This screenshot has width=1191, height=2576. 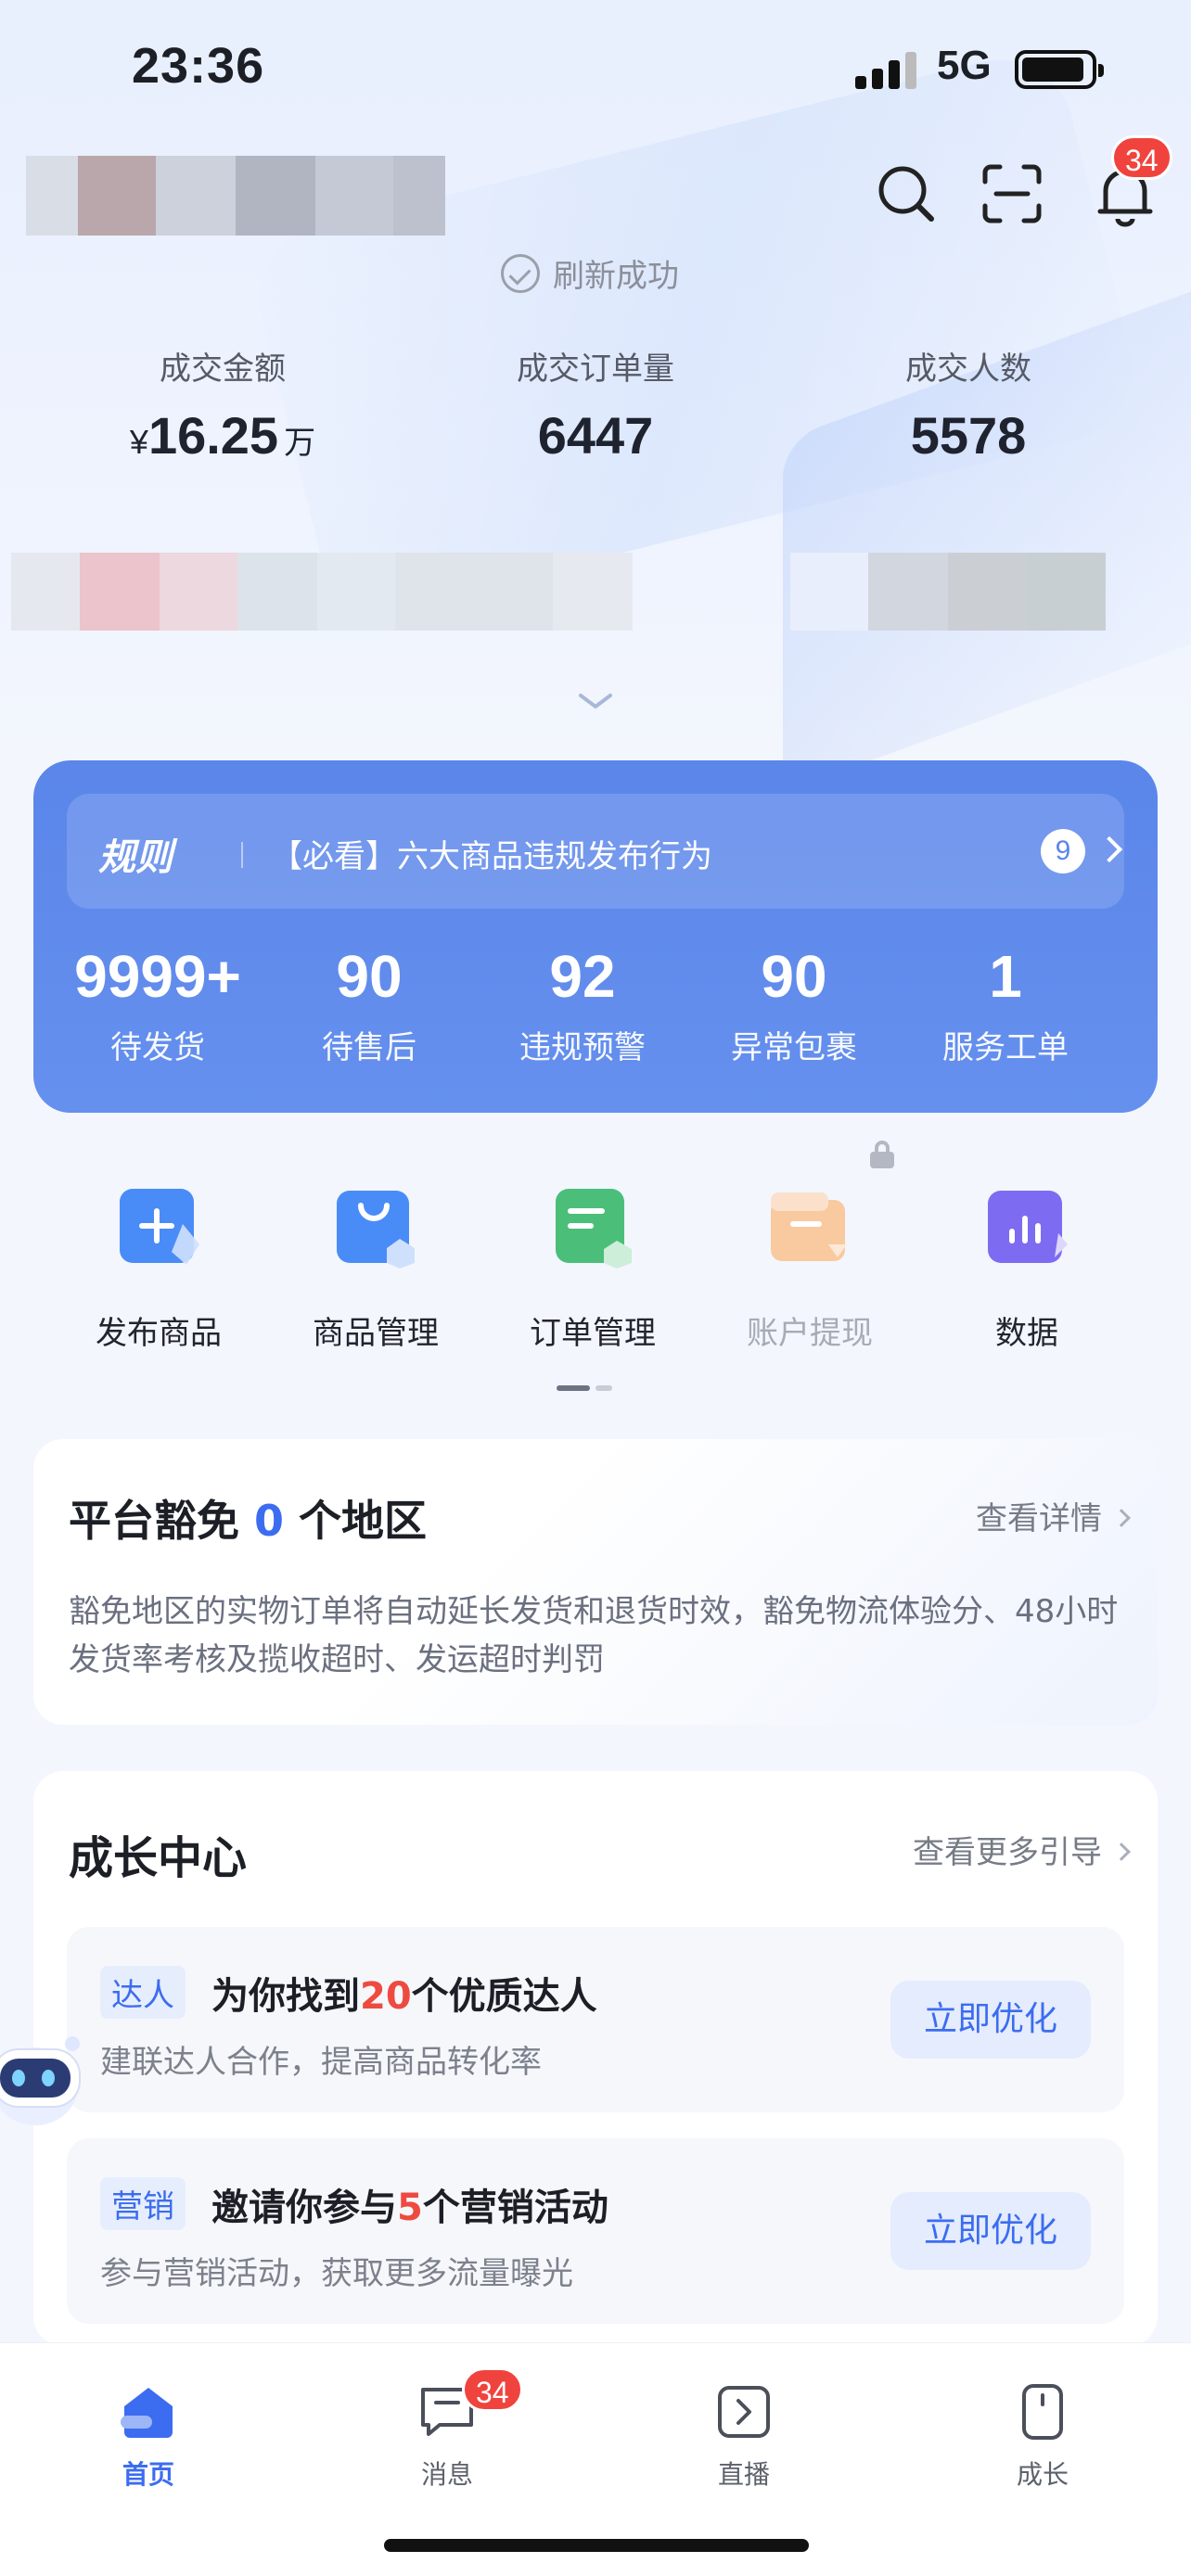 What do you see at coordinates (158, 1228) in the screenshot?
I see `publish-product-icon` at bounding box center [158, 1228].